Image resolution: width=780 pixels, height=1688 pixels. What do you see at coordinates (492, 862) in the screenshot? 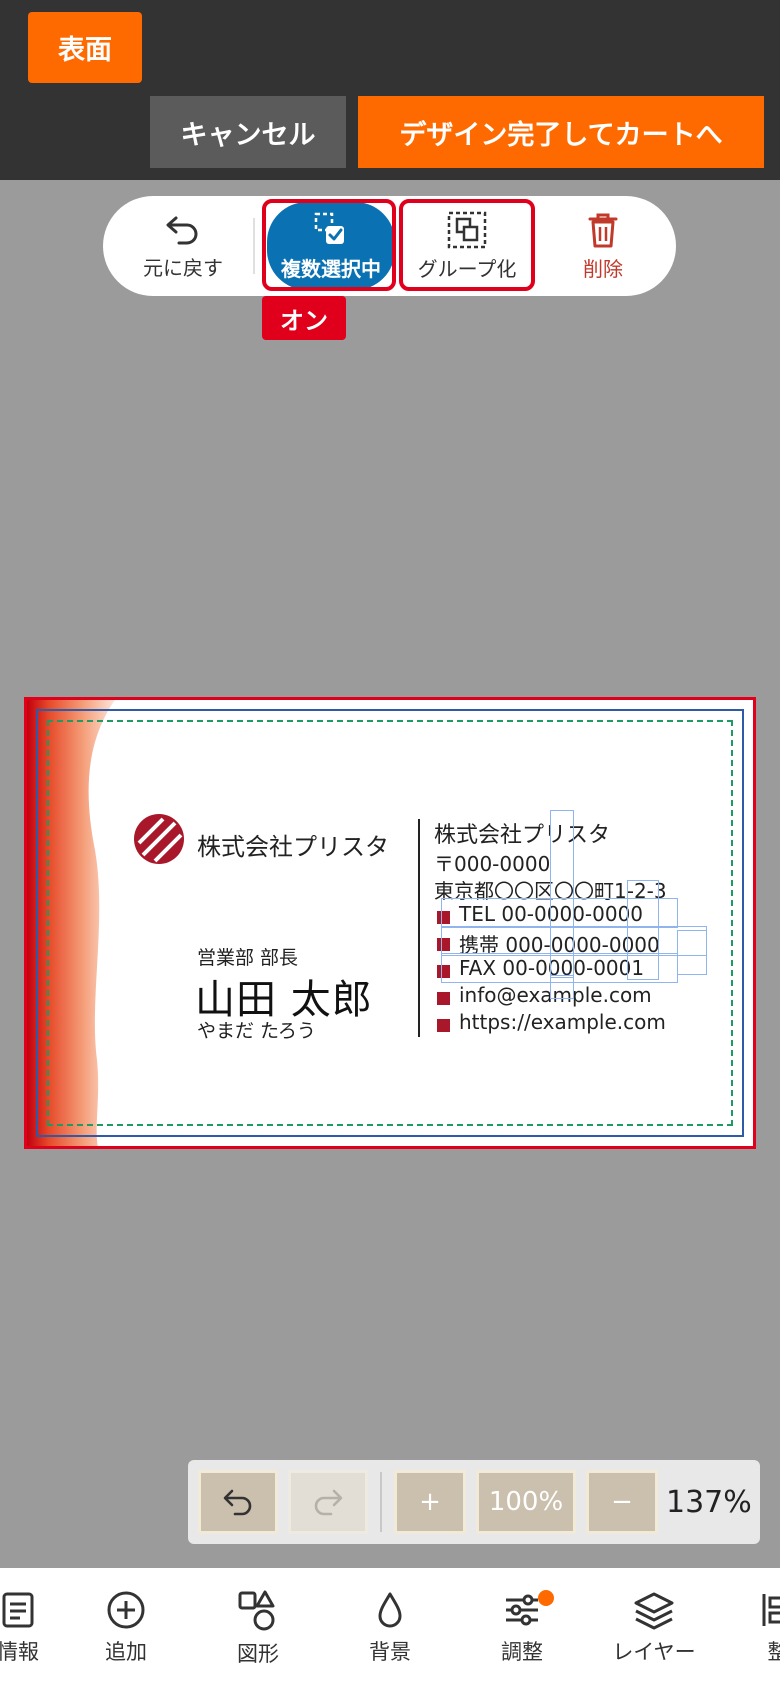
I see `postal-code: 〒000-0000` at bounding box center [492, 862].